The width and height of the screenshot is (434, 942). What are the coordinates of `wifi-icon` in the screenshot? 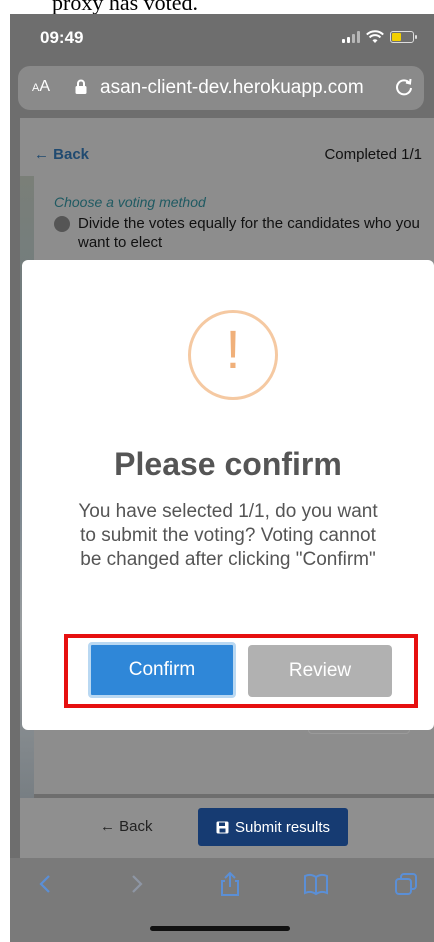 It's located at (375, 36).